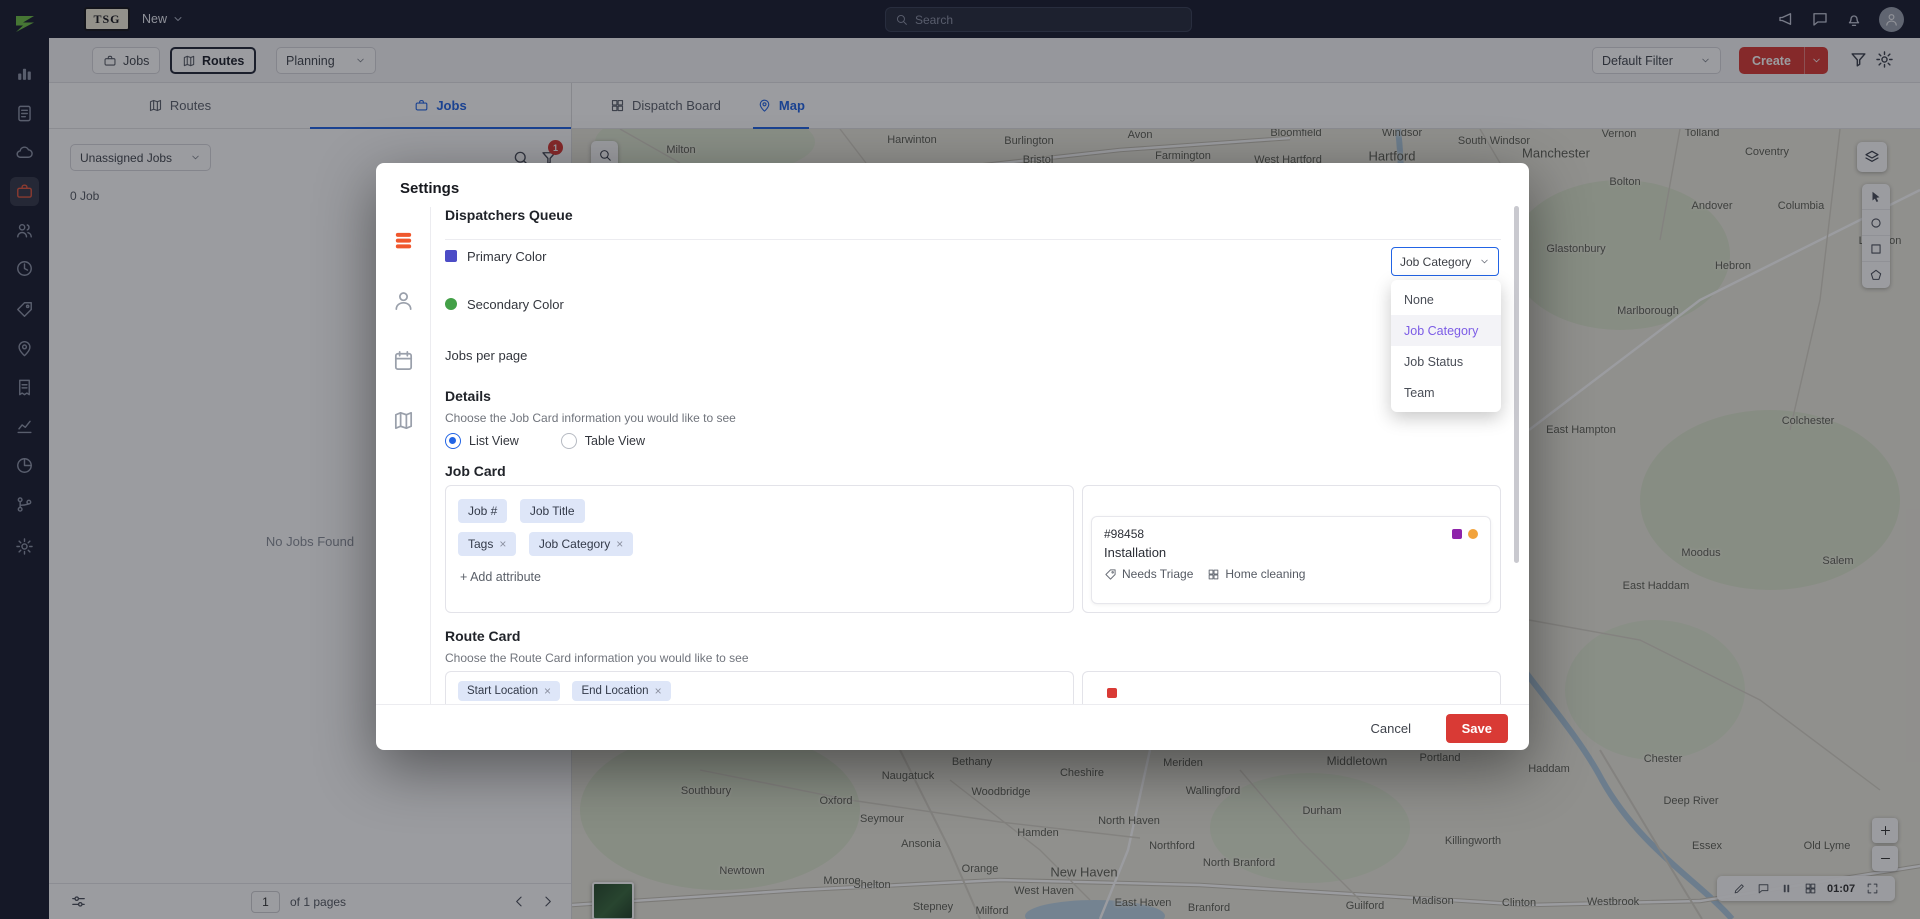 This screenshot has height=919, width=1920. I want to click on chip-label: Start Location, so click(502, 691).